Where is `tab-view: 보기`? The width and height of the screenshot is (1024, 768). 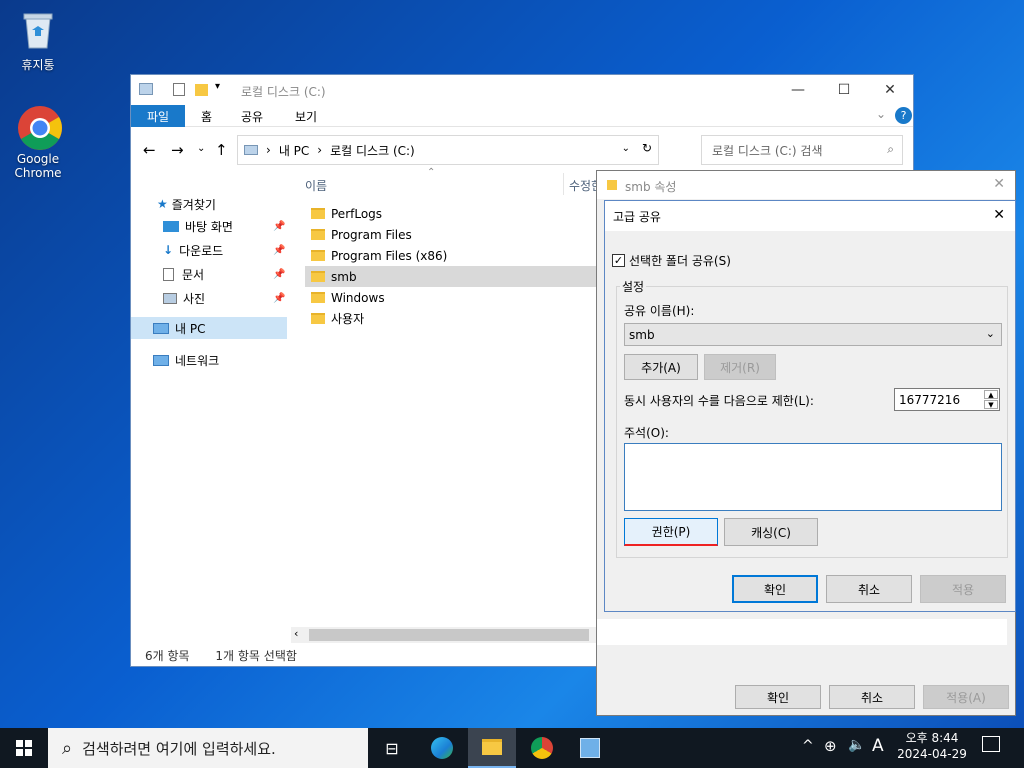
tab-view: 보기 is located at coordinates (306, 116).